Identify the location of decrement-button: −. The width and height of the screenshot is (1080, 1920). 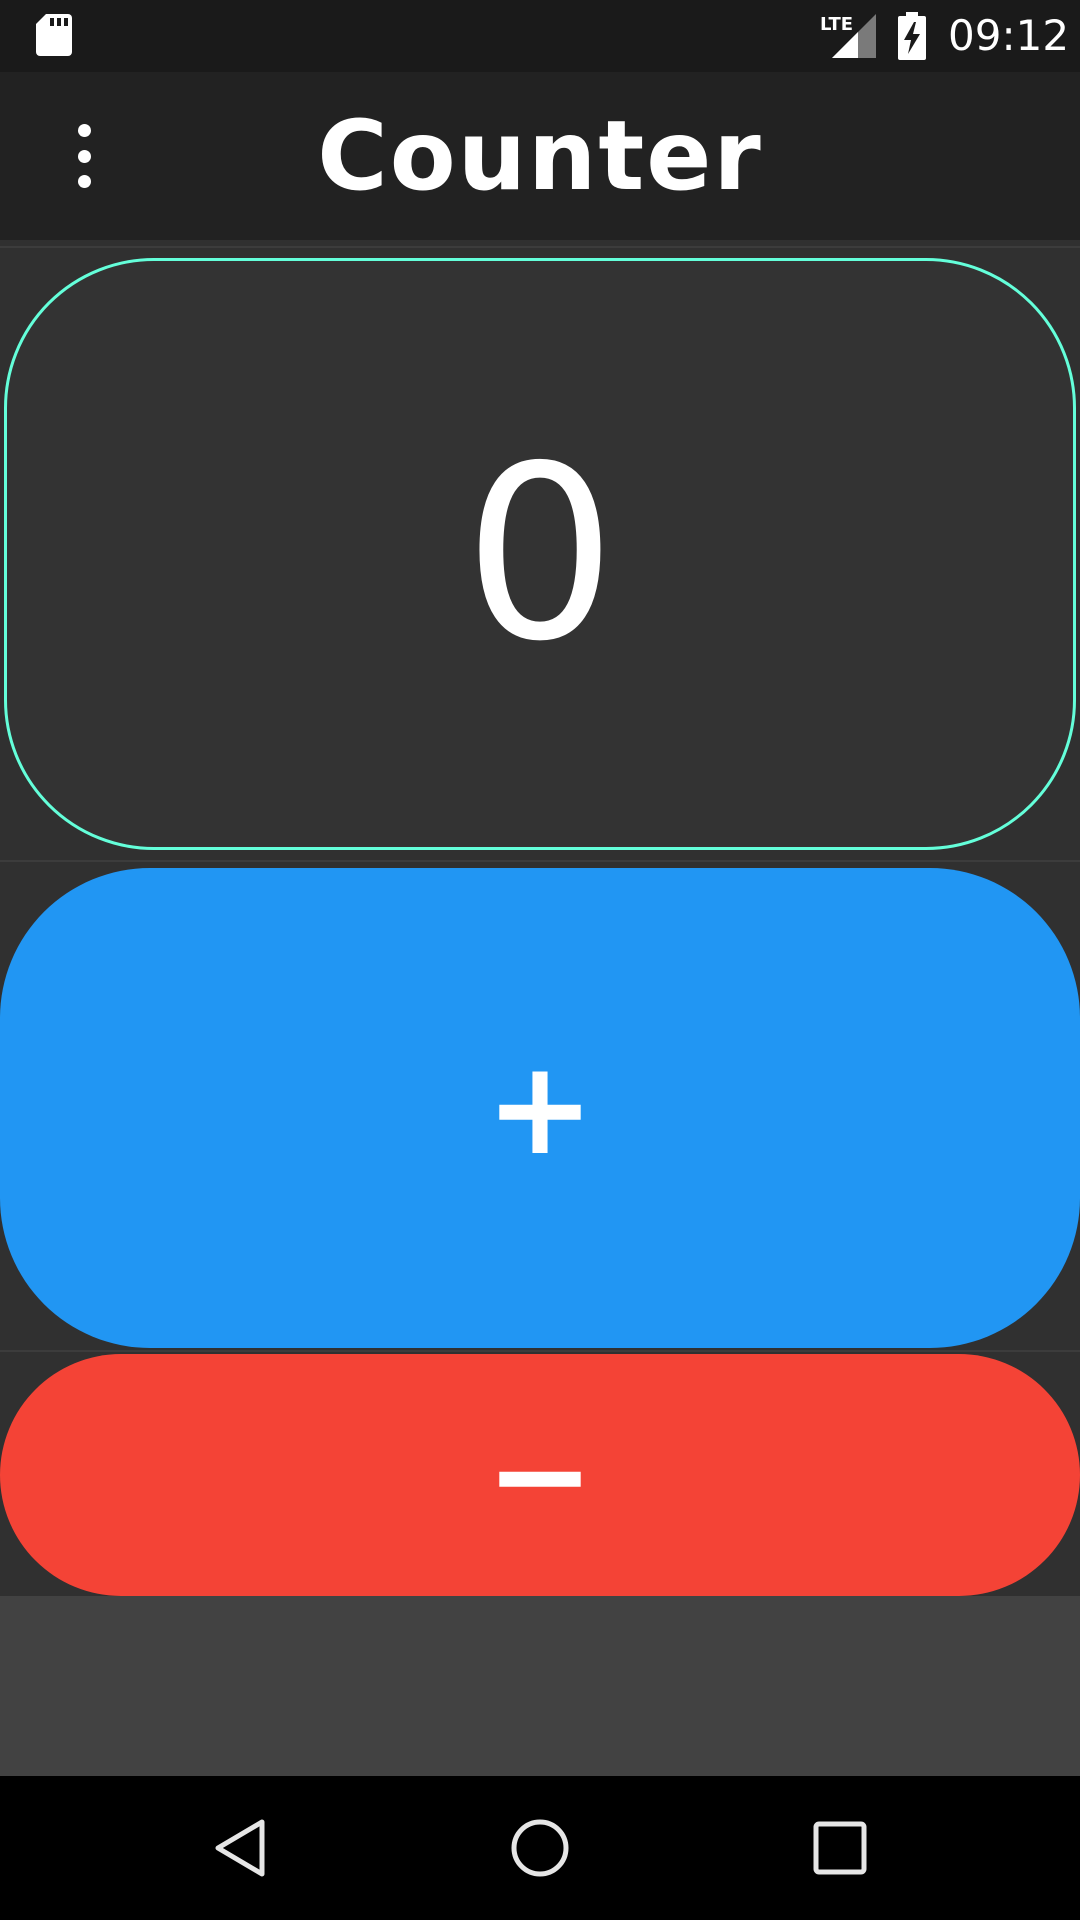
(540, 1475).